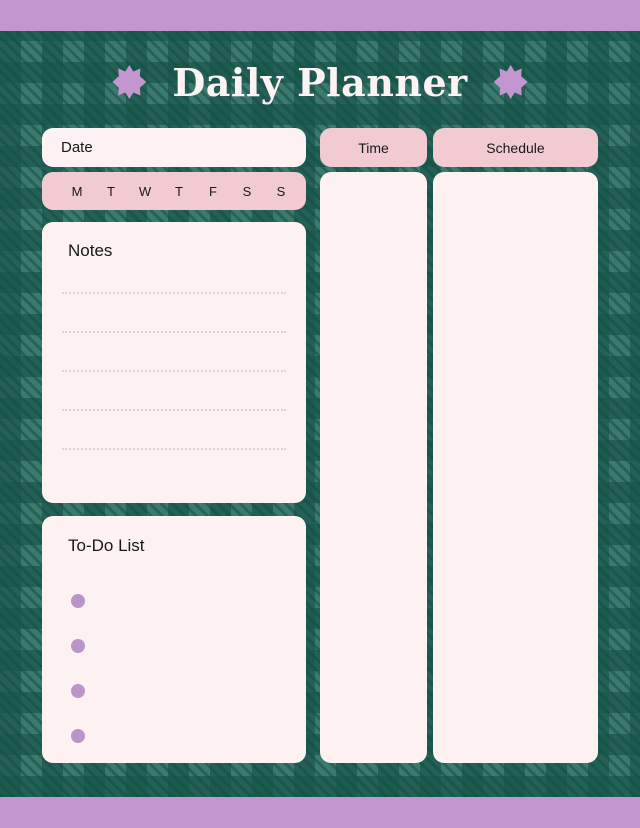 This screenshot has height=828, width=640. What do you see at coordinates (320, 812) in the screenshot?
I see `bottom-accent-bar` at bounding box center [320, 812].